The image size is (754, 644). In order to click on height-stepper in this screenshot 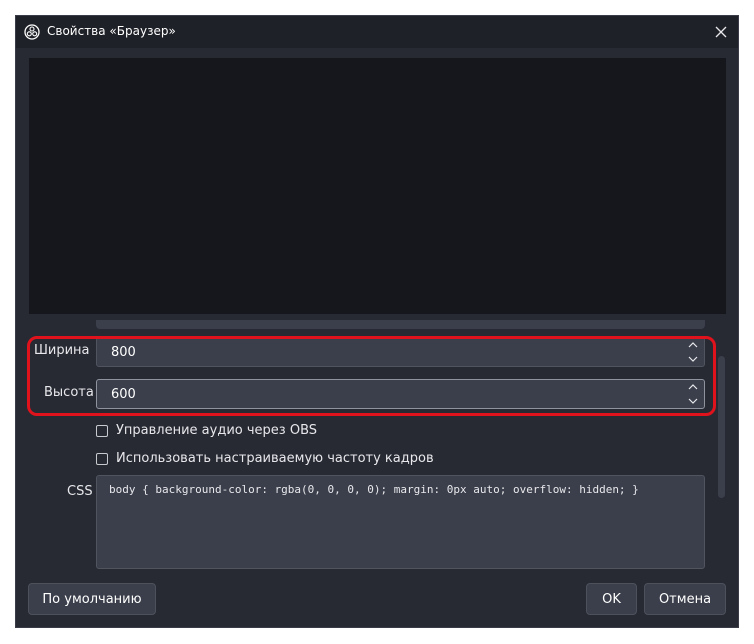, I will do `click(693, 394)`.